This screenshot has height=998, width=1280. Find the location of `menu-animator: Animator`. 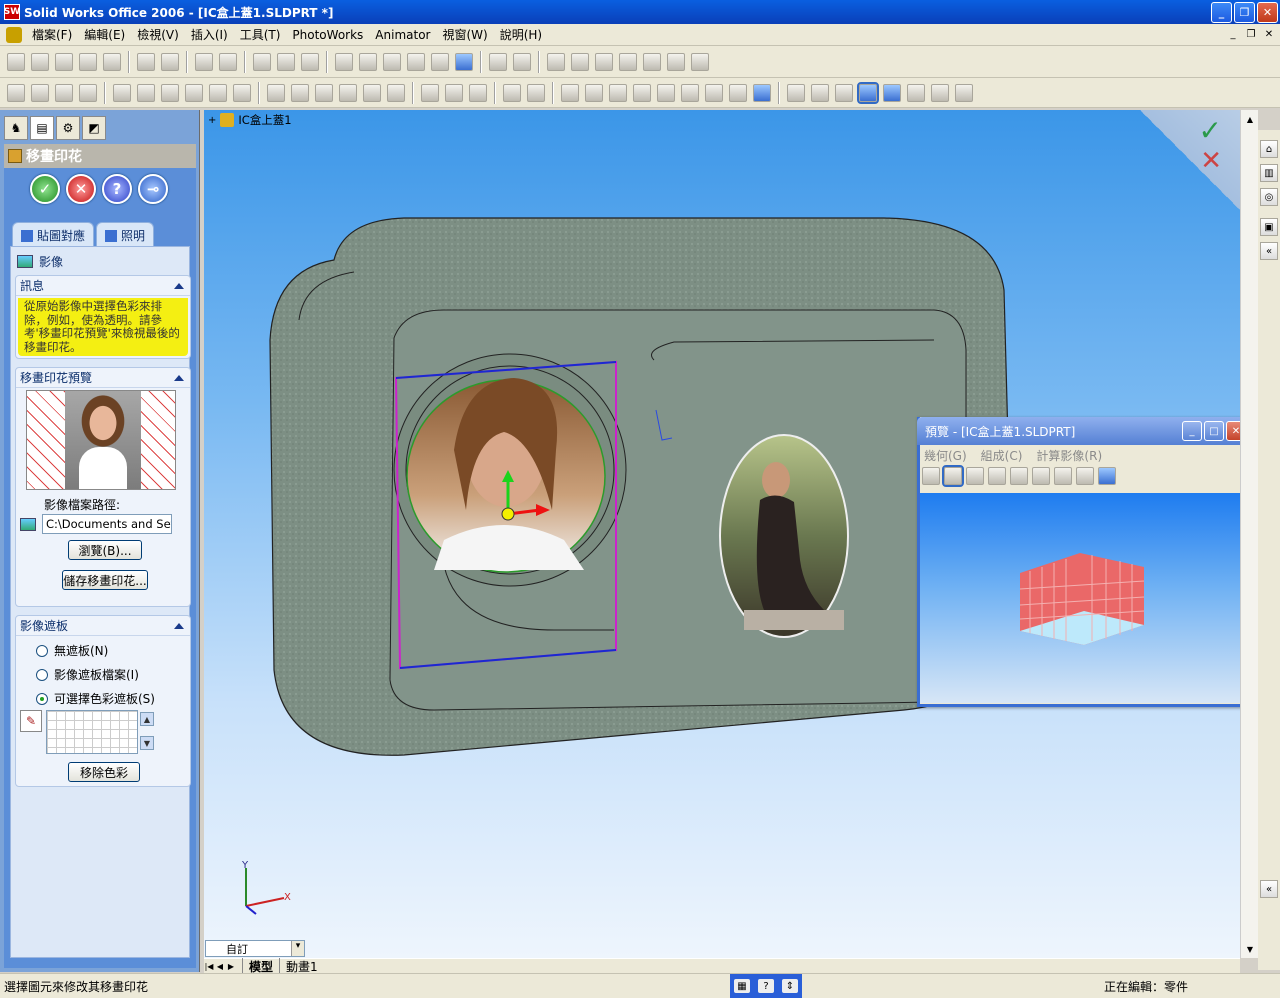

menu-animator: Animator is located at coordinates (402, 35).